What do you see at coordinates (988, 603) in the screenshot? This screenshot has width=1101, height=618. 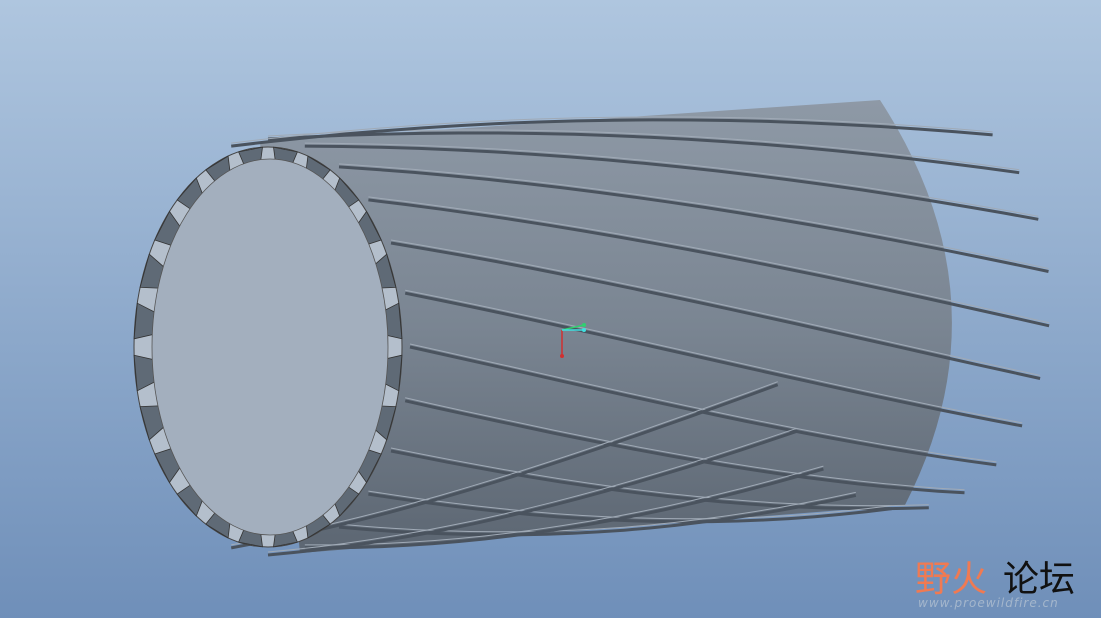 I see `watermark-url: www.proewildfire.cn` at bounding box center [988, 603].